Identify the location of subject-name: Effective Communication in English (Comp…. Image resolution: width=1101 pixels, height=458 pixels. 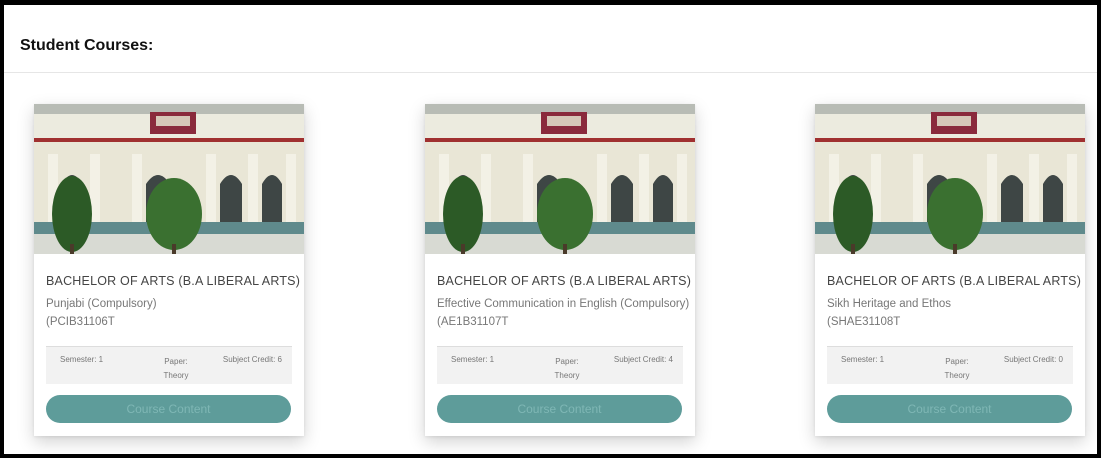
(563, 304).